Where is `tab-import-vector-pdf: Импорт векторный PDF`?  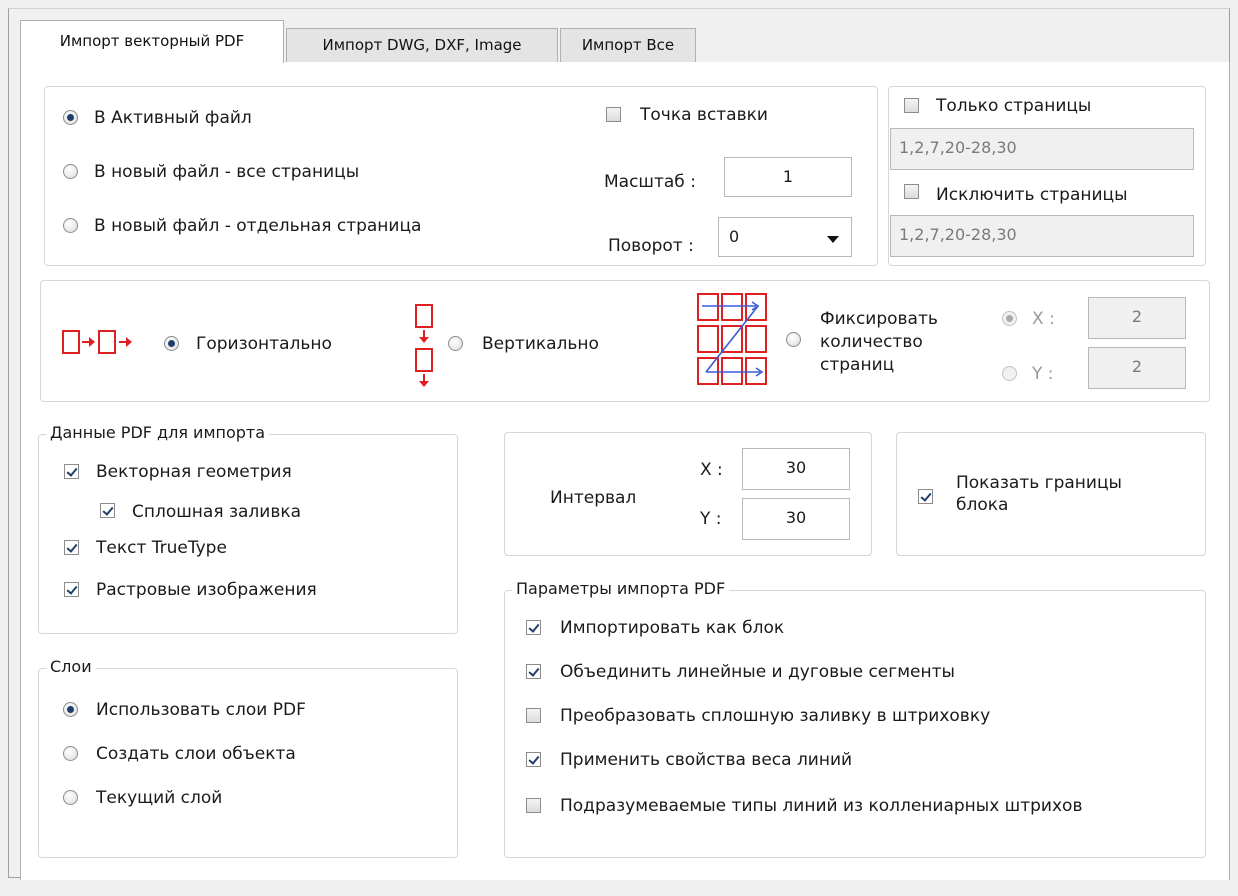
tab-import-vector-pdf: Импорт векторный PDF is located at coordinates (152, 41).